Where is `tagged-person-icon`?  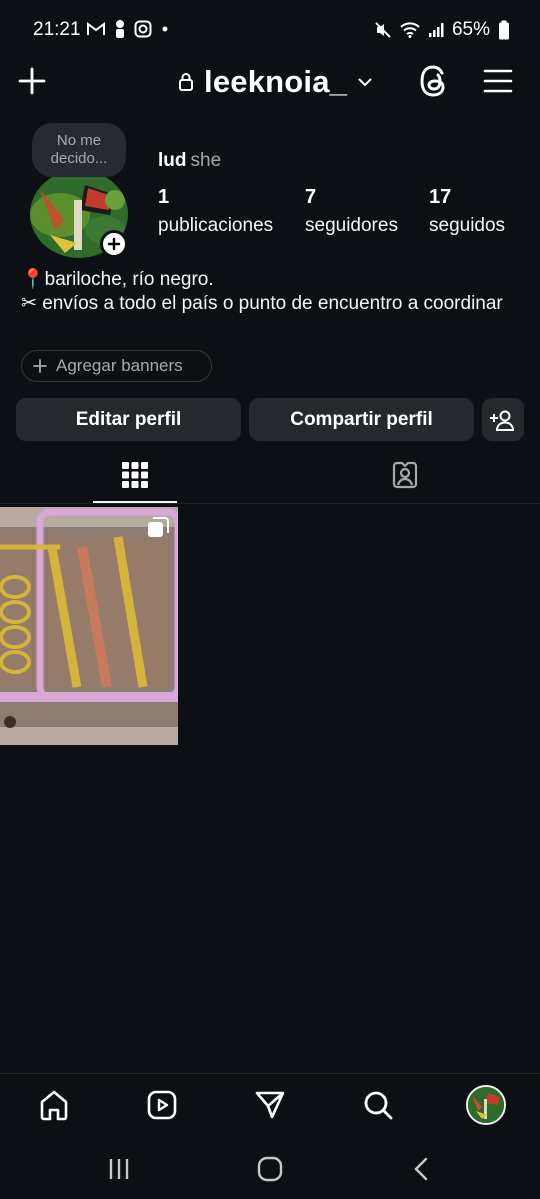 tagged-person-icon is located at coordinates (405, 475).